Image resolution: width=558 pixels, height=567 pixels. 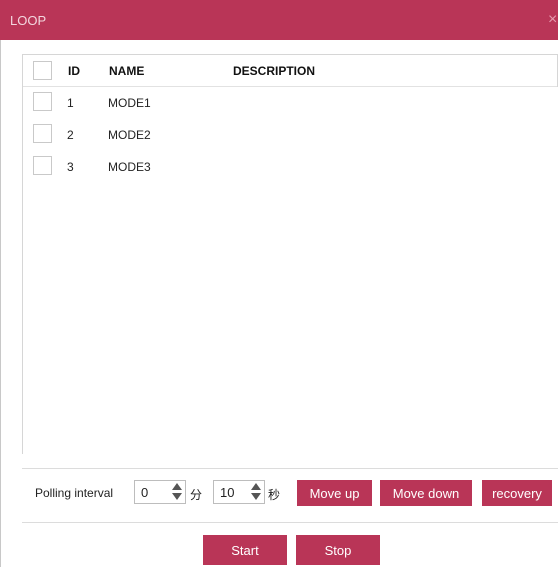 I want to click on seconds-spin-arrows, so click(x=256, y=492).